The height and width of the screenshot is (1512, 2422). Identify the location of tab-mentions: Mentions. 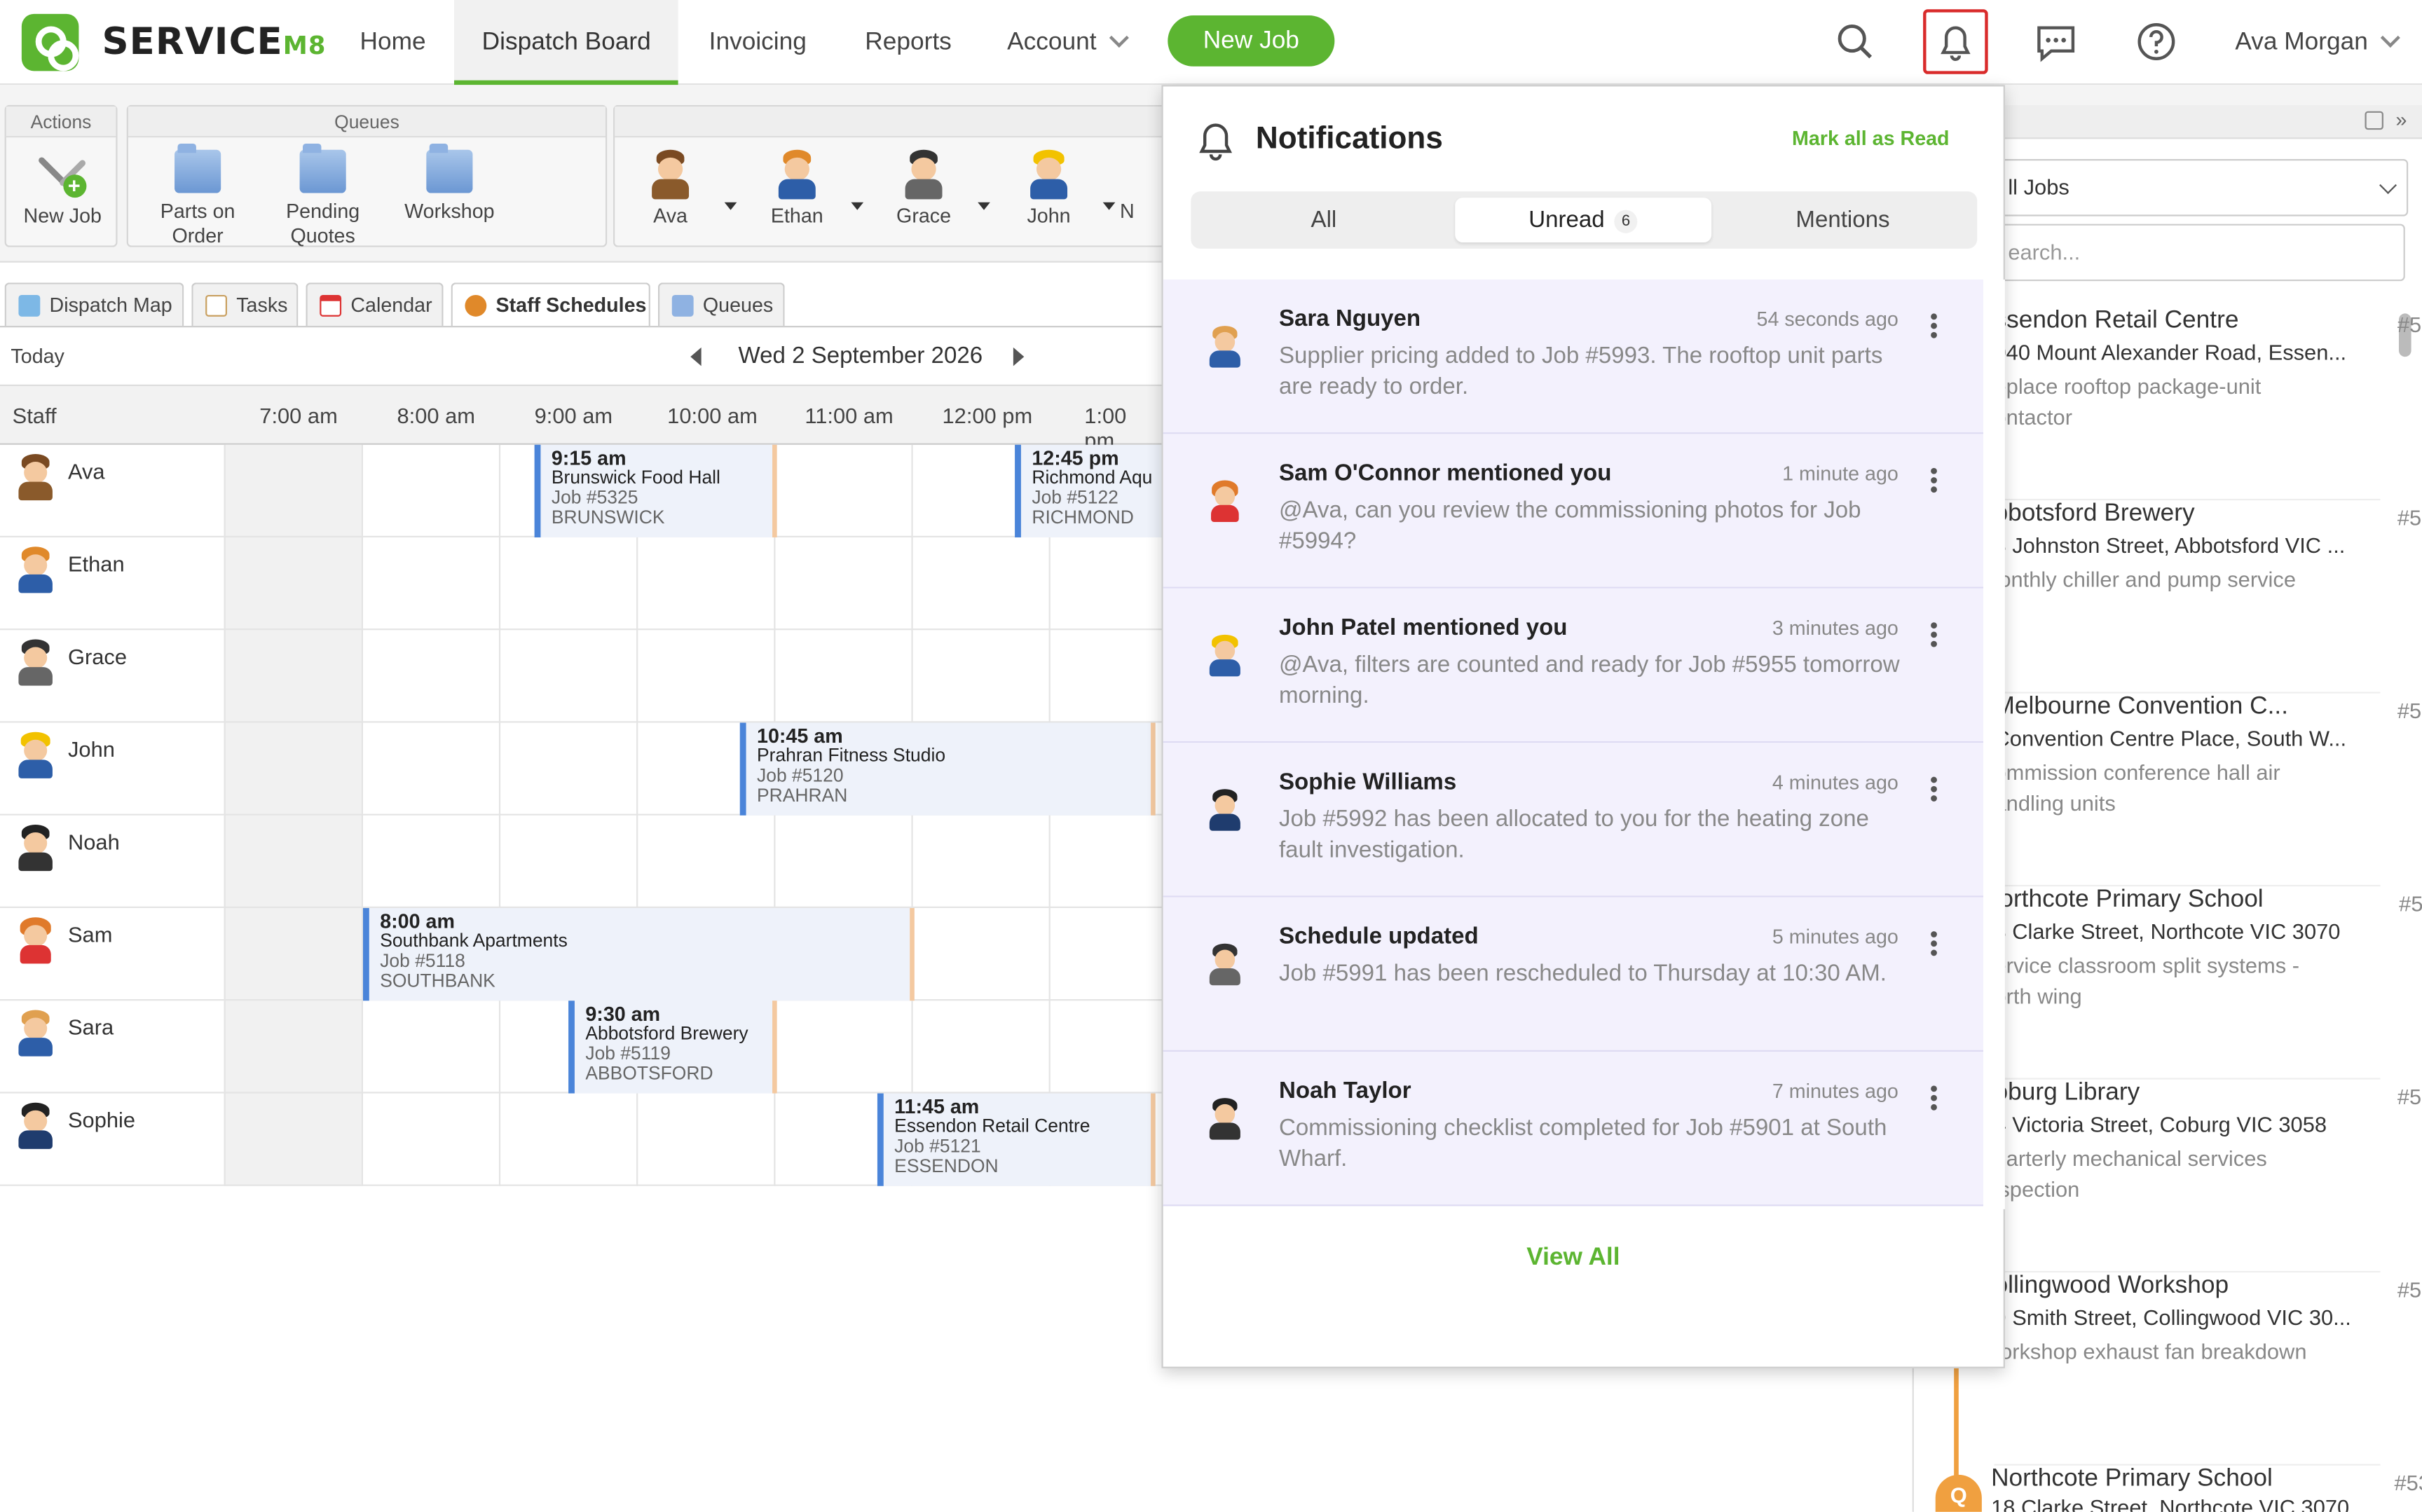
(1843, 220).